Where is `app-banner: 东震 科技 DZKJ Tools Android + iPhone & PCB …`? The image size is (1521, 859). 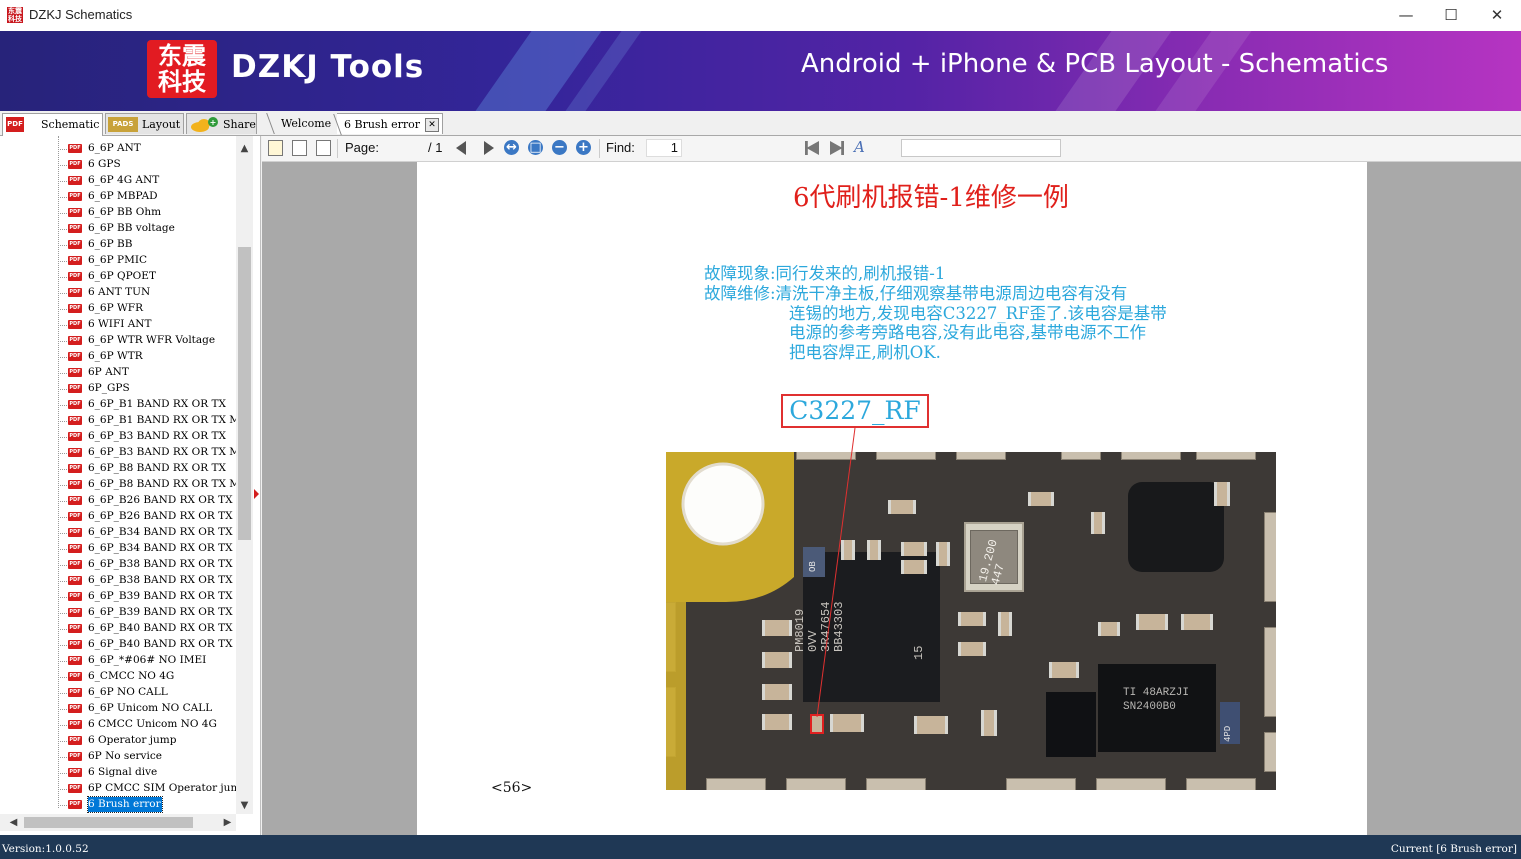 app-banner: 东震 科技 DZKJ Tools Android + iPhone & PCB … is located at coordinates (760, 71).